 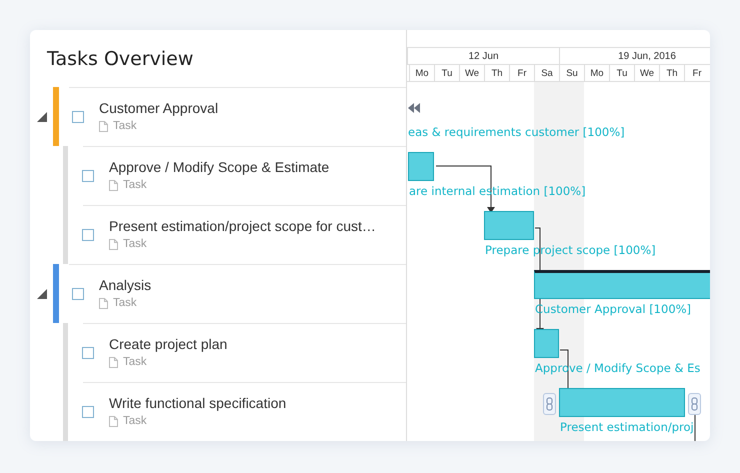 What do you see at coordinates (483, 56) in the screenshot?
I see `week-header: 12 Jun` at bounding box center [483, 56].